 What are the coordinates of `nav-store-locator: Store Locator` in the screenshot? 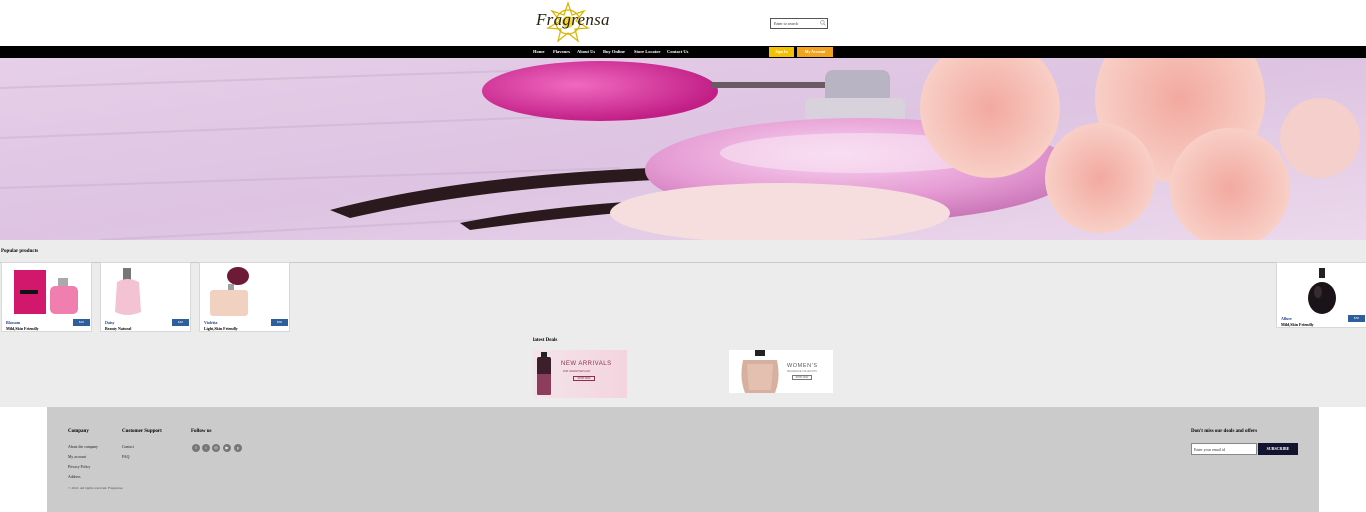 It's located at (647, 51).